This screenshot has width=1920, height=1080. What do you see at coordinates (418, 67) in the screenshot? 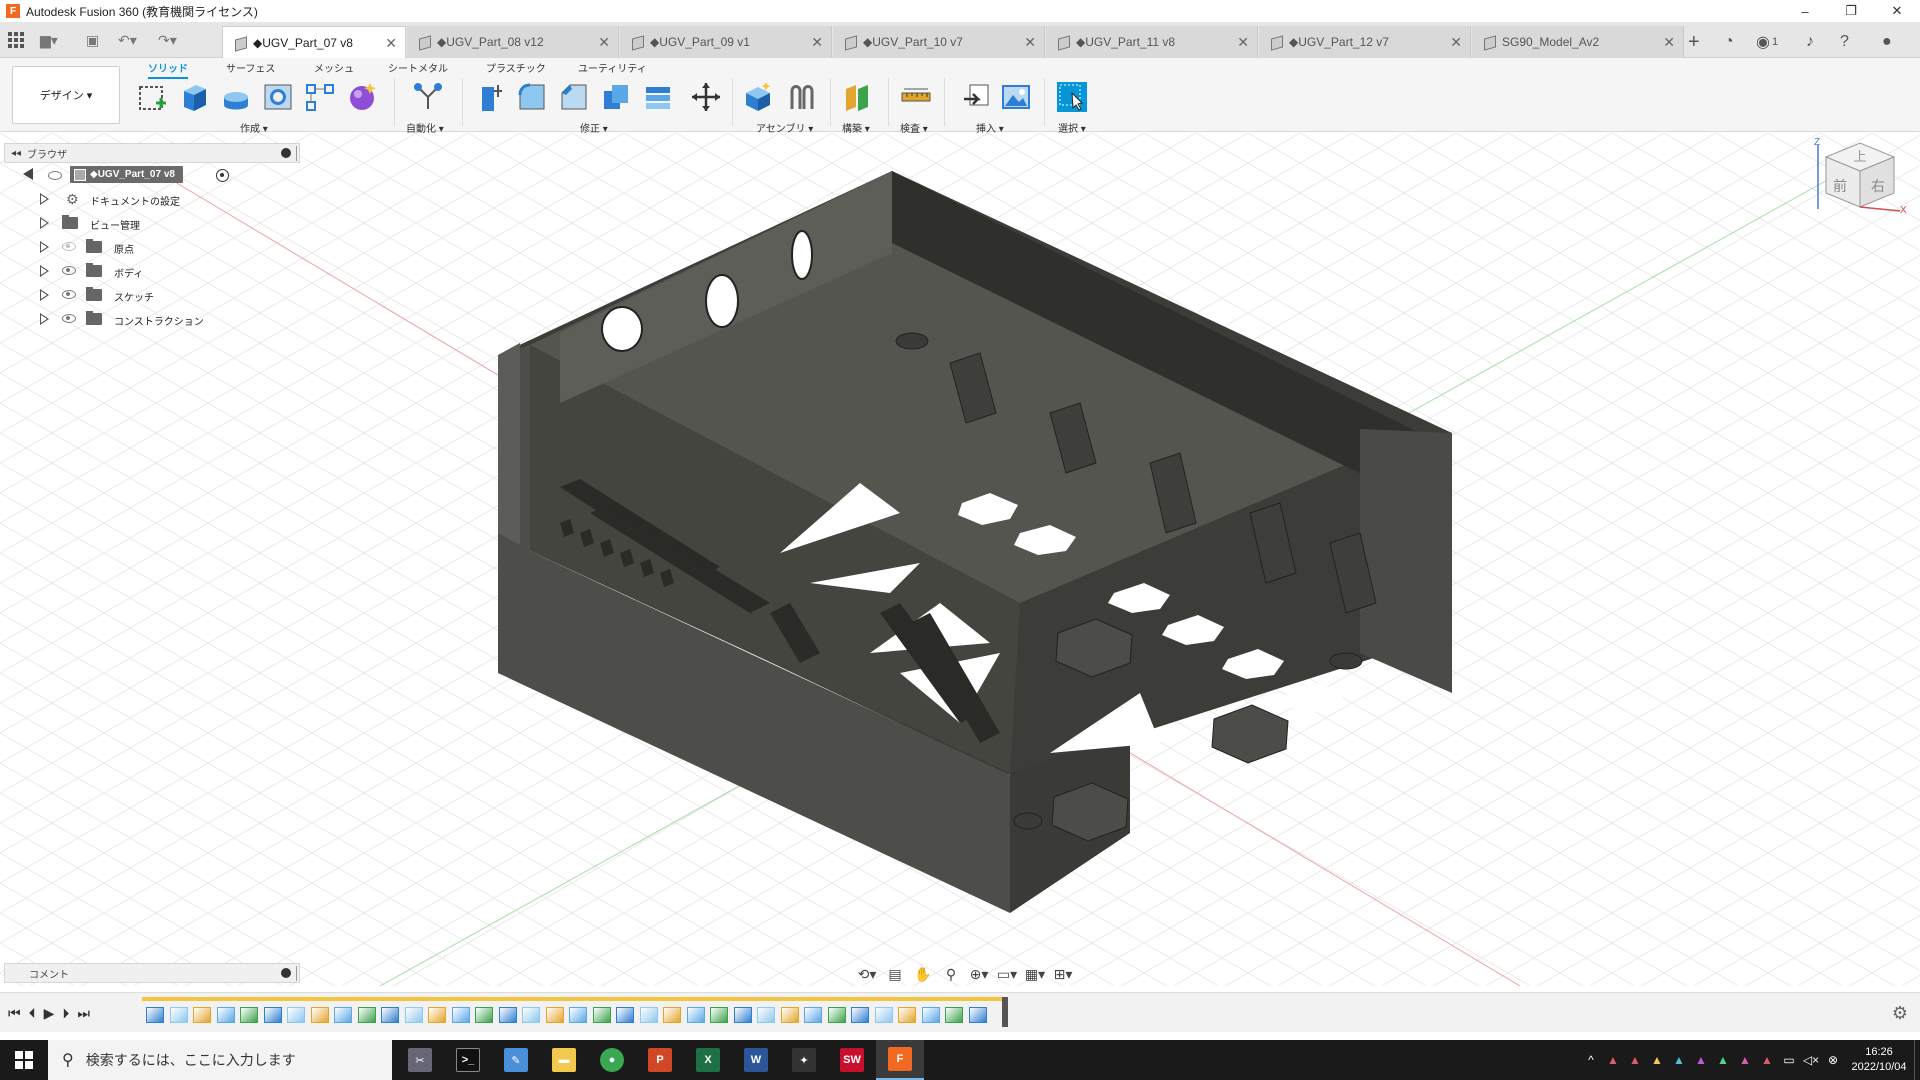
I see `tab-sheet-metal: シートメタル` at bounding box center [418, 67].